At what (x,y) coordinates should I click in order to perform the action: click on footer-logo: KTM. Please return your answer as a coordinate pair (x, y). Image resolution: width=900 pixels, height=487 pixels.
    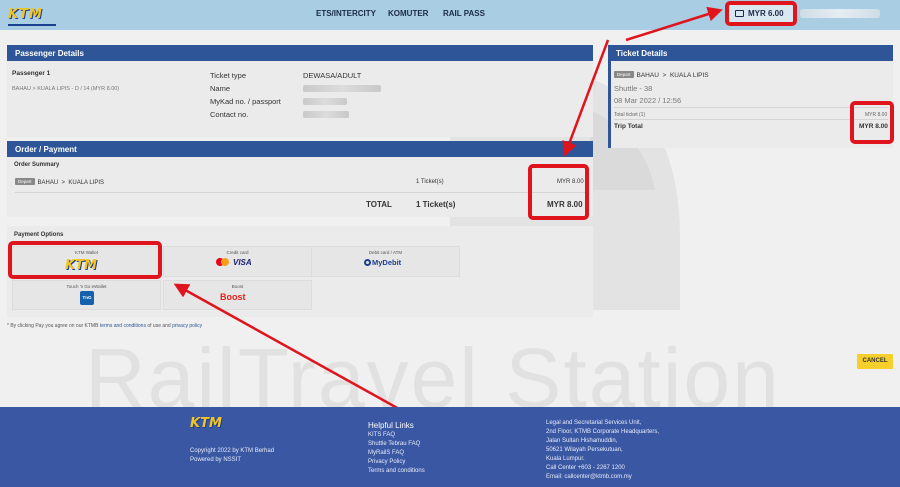
    Looking at the image, I should click on (206, 423).